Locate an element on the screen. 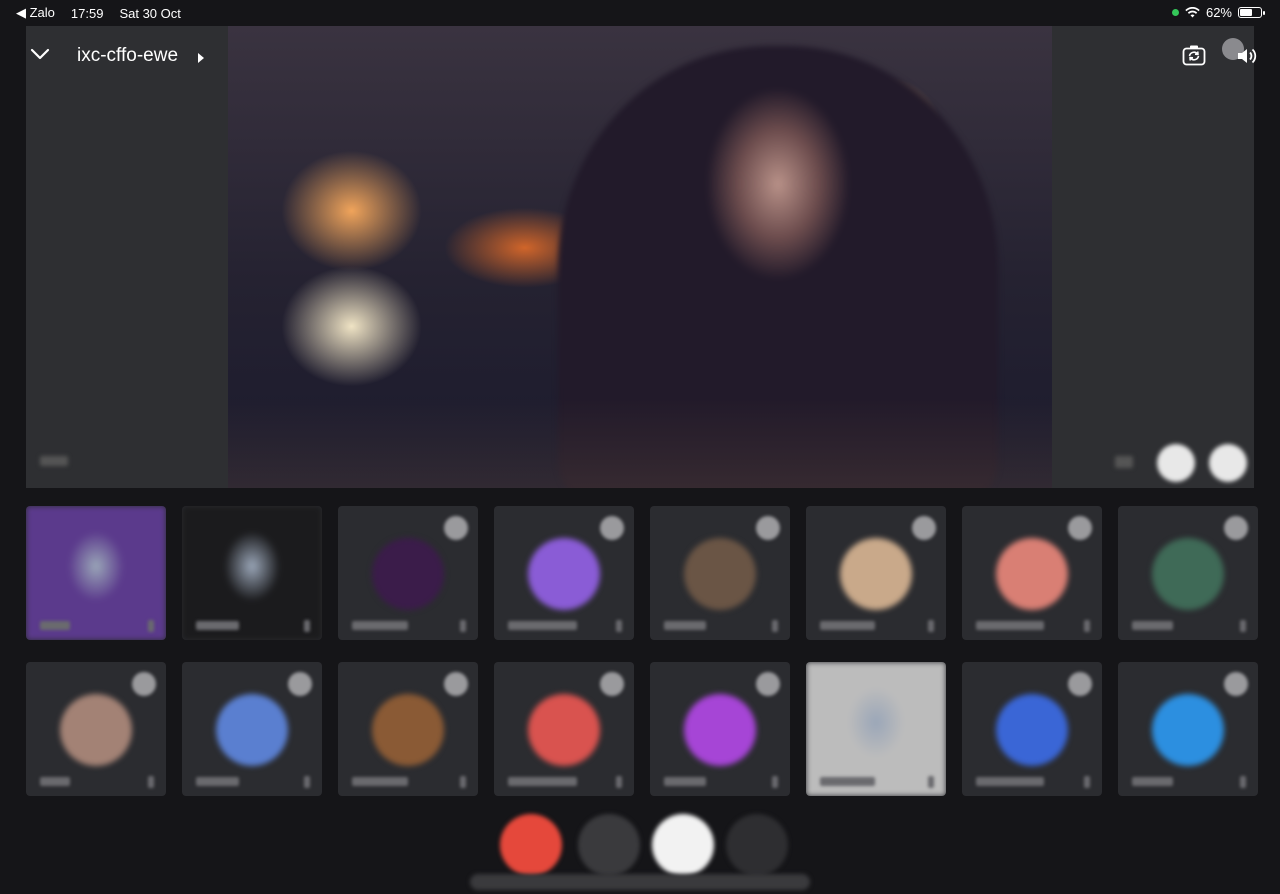  speaker-more-button is located at coordinates (1228, 463).